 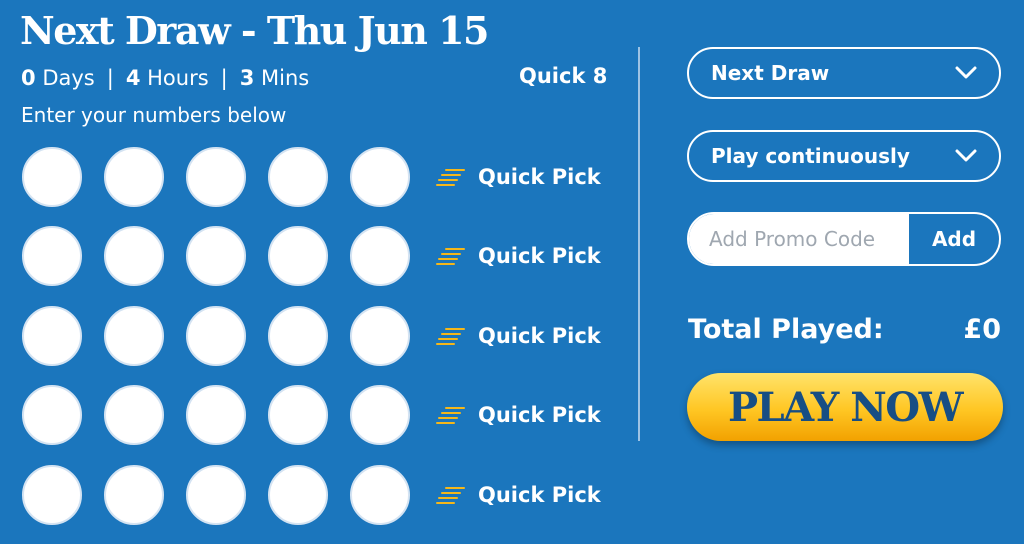 What do you see at coordinates (563, 76) in the screenshot?
I see `game-name: Quick 8` at bounding box center [563, 76].